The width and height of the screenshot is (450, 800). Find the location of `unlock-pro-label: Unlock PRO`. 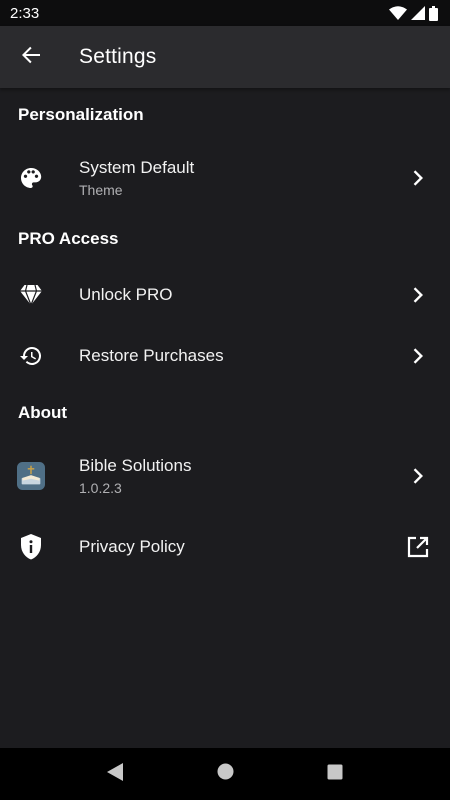

unlock-pro-label: Unlock PRO is located at coordinates (126, 294).